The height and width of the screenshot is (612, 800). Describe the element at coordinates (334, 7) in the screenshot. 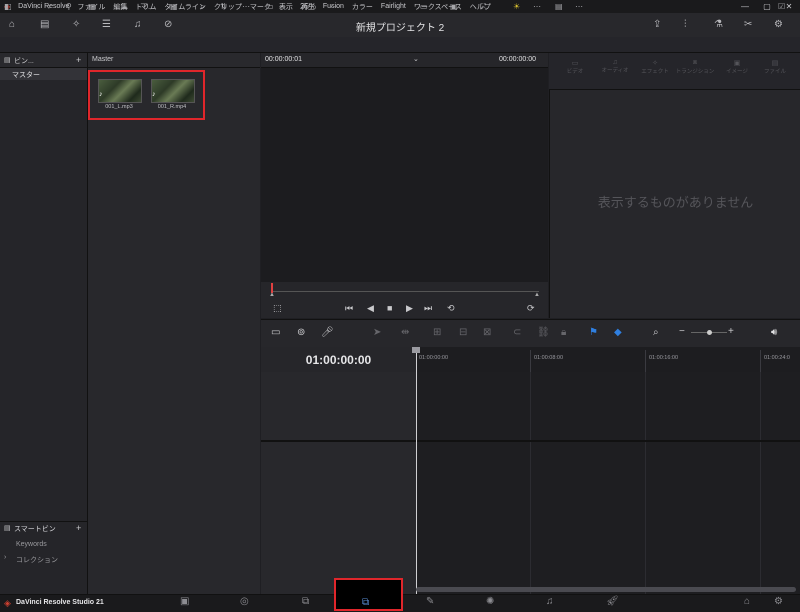

I see `viewer-options-icon: ⋯` at that location.